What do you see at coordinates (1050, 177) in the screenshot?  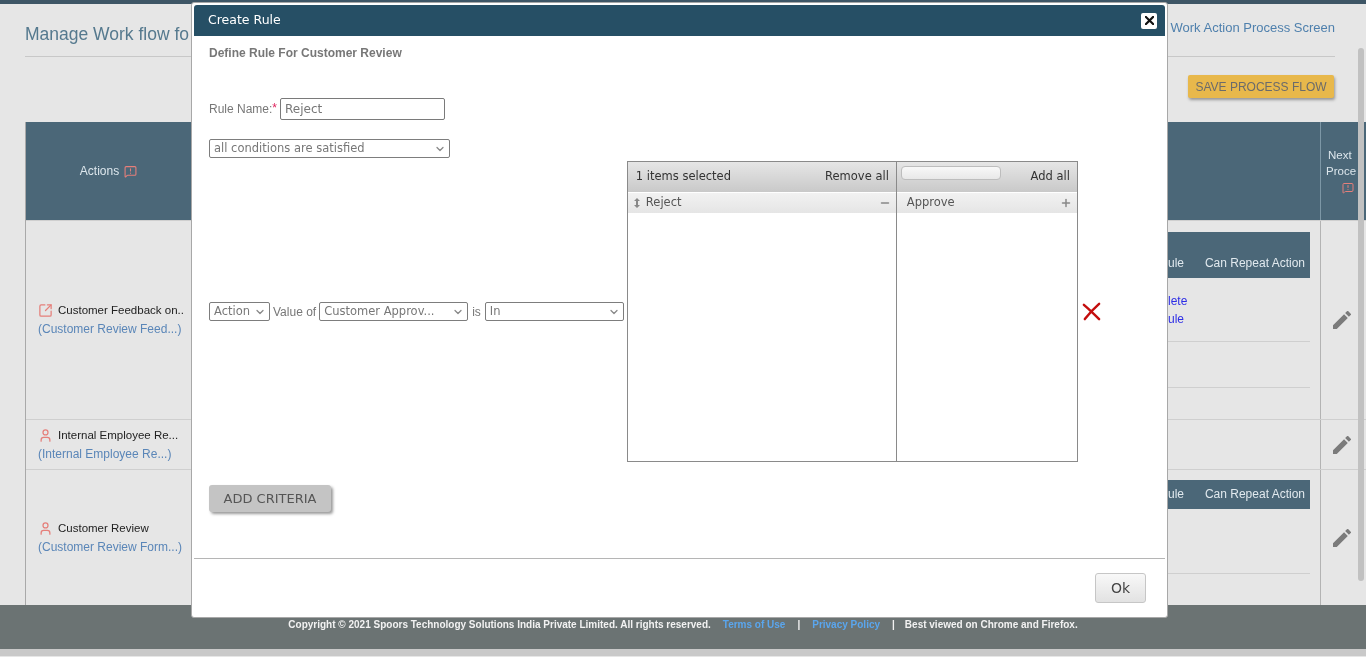 I see `add-all-link: Add all` at bounding box center [1050, 177].